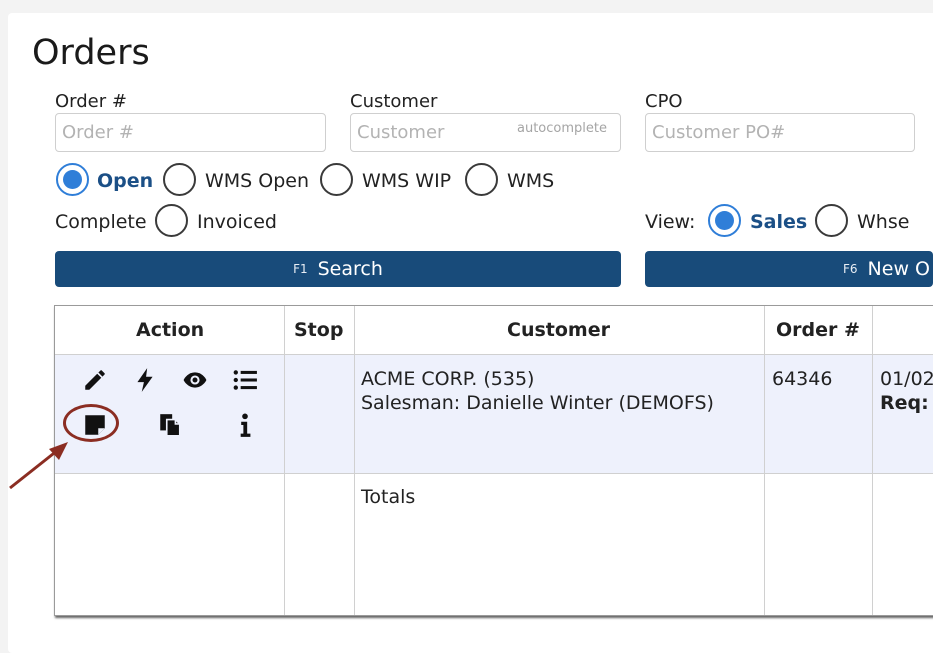  Describe the element at coordinates (494, 354) in the screenshot. I see `header-divider` at that location.